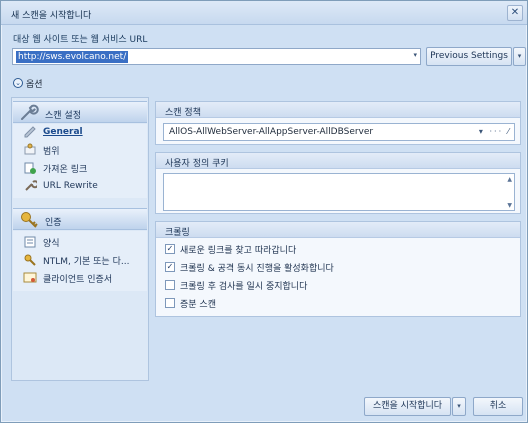 This screenshot has width=528, height=423. Describe the element at coordinates (338, 161) in the screenshot. I see `custom-cookies-header: 사용자 정의 쿠키` at that location.